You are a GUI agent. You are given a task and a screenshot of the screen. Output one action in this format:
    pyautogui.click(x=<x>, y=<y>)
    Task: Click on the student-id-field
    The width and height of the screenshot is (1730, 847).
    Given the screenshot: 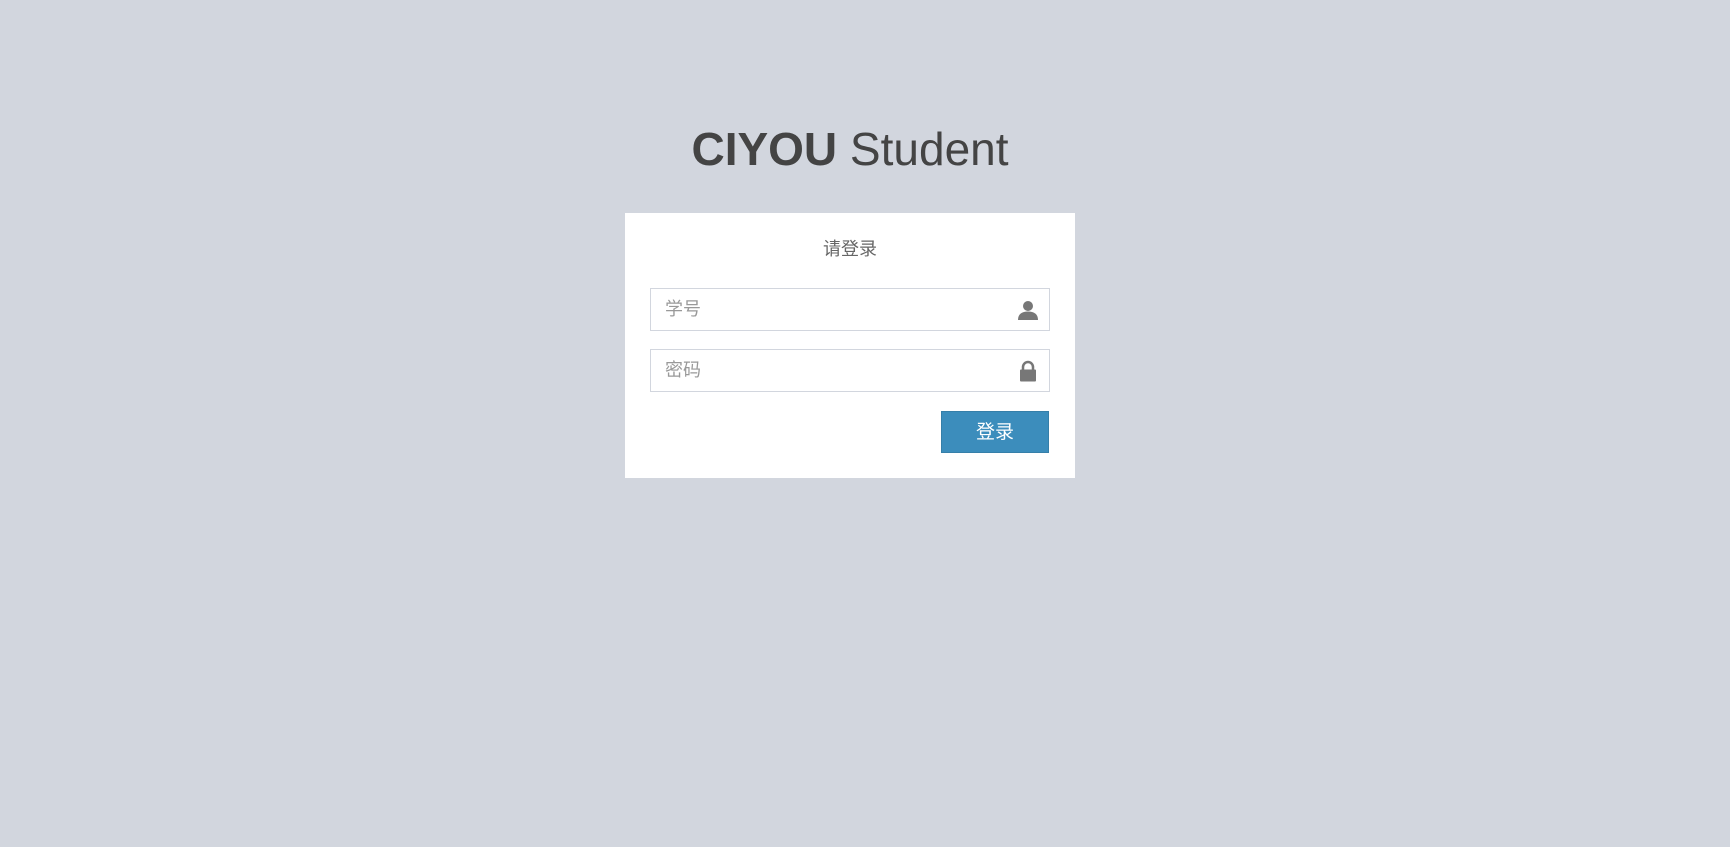 What is the action you would take?
    pyautogui.click(x=850, y=309)
    